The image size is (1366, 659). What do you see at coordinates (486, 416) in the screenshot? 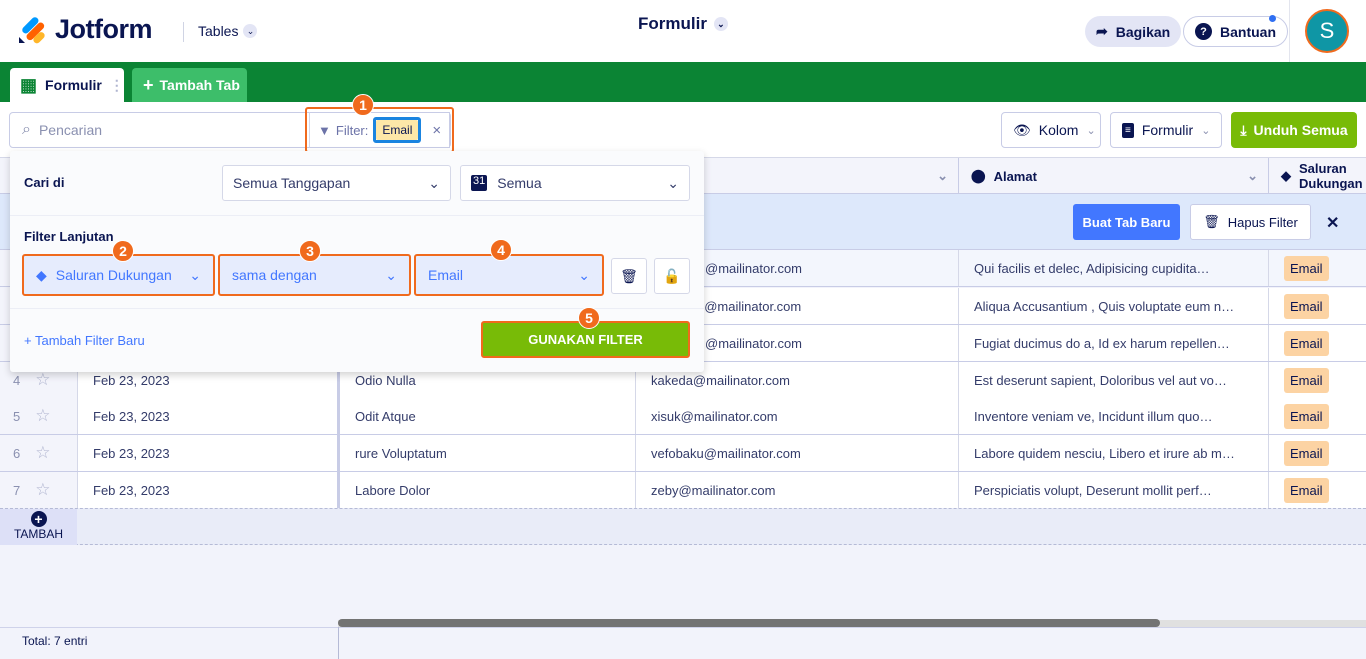
I see `cell-name: Odit Atque` at bounding box center [486, 416].